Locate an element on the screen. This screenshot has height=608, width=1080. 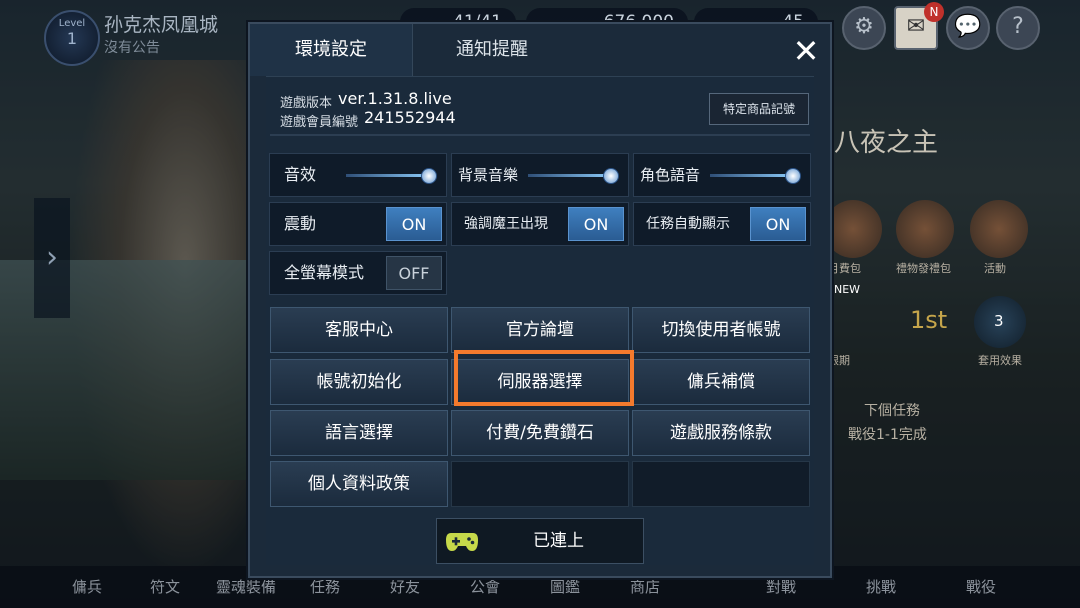
event-icon is located at coordinates (999, 229).